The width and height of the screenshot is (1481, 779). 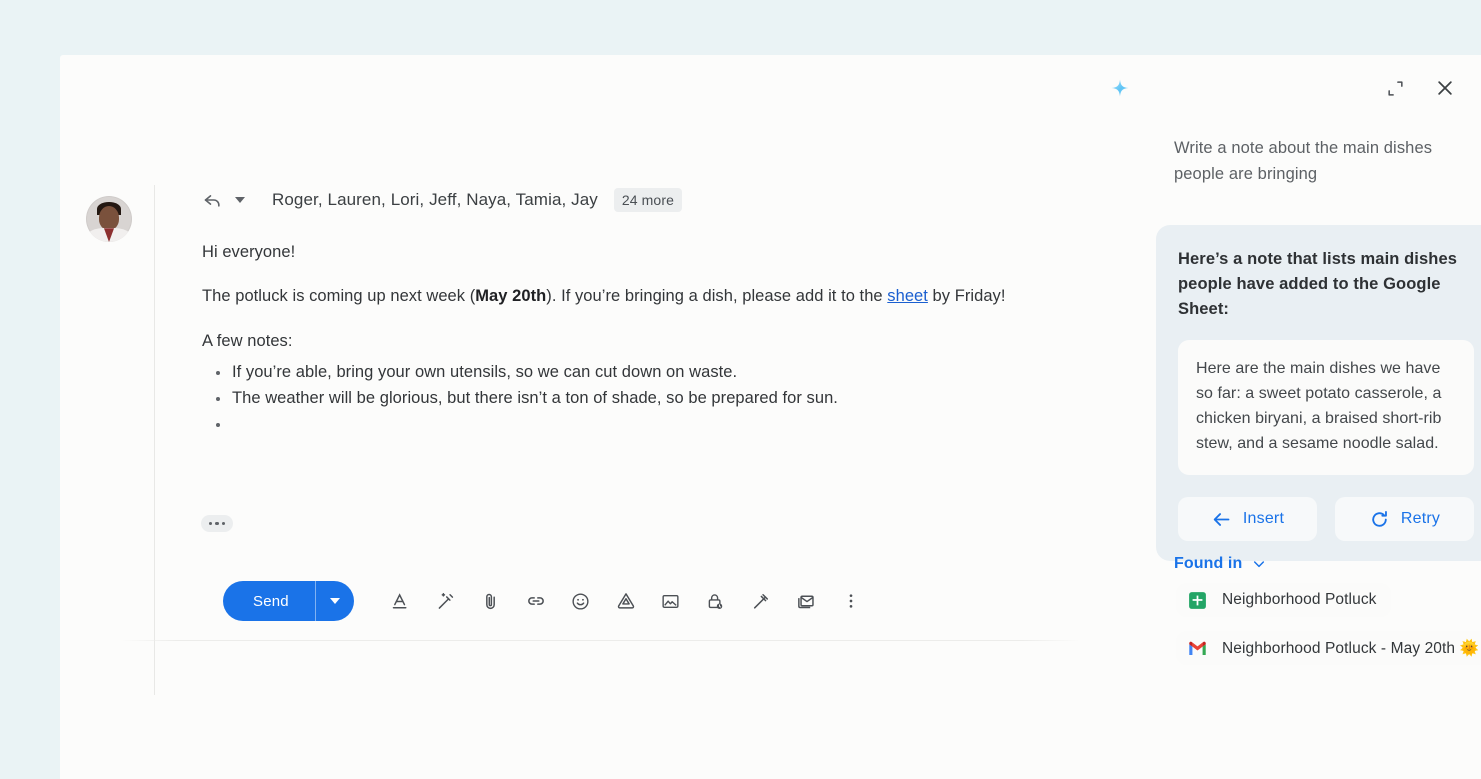 What do you see at coordinates (247, 340) in the screenshot?
I see `notes-label: A few notes:` at bounding box center [247, 340].